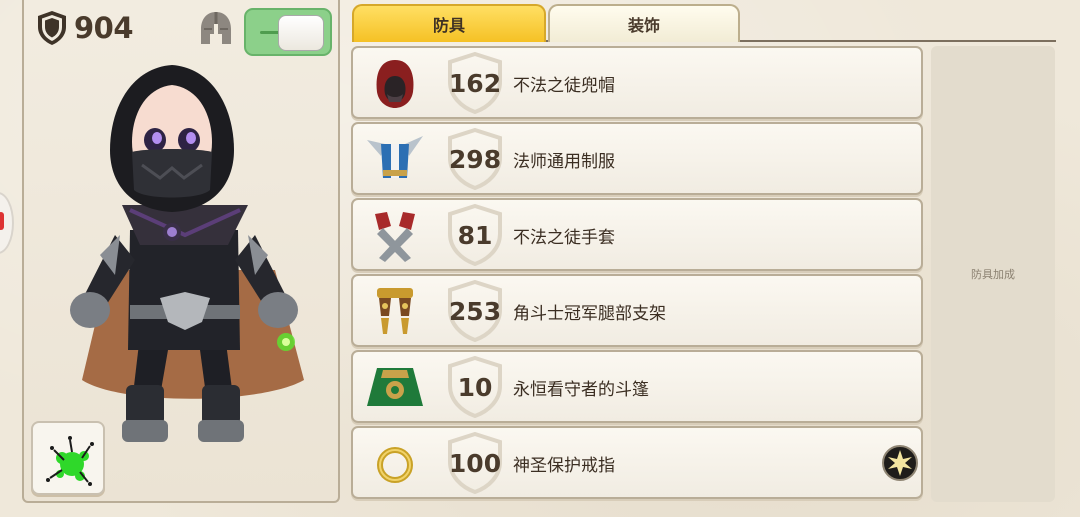 Image resolution: width=1080 pixels, height=517 pixels. What do you see at coordinates (184, 290) in the screenshot?
I see `torso` at bounding box center [184, 290].